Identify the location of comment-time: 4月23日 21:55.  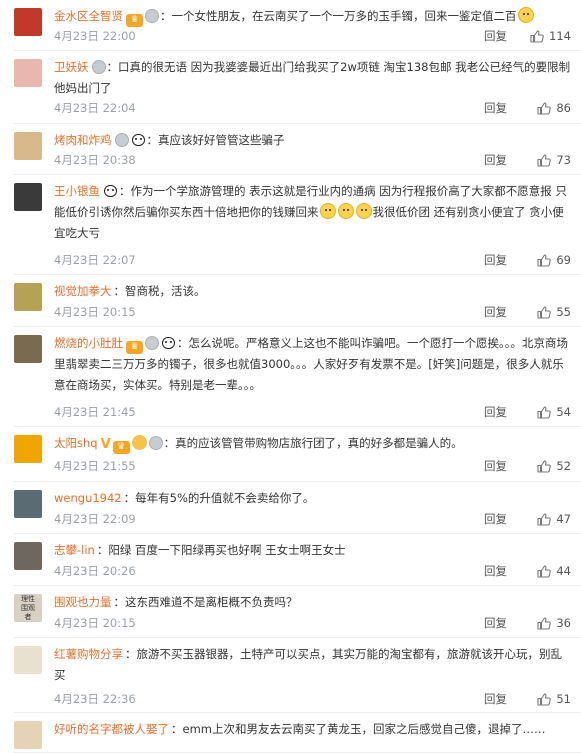
(95, 466).